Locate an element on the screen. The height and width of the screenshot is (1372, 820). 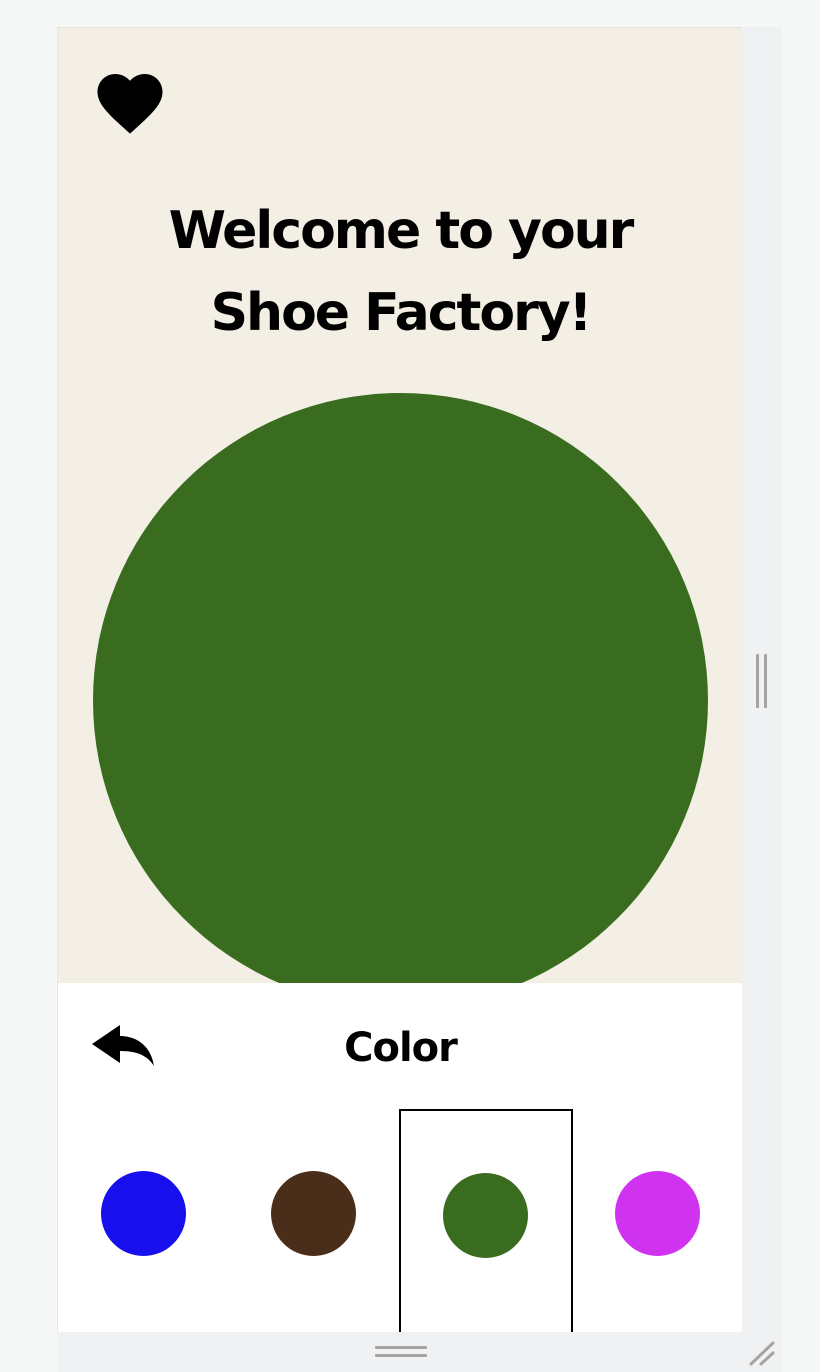
color-swatch-brown is located at coordinates (313, 1213).